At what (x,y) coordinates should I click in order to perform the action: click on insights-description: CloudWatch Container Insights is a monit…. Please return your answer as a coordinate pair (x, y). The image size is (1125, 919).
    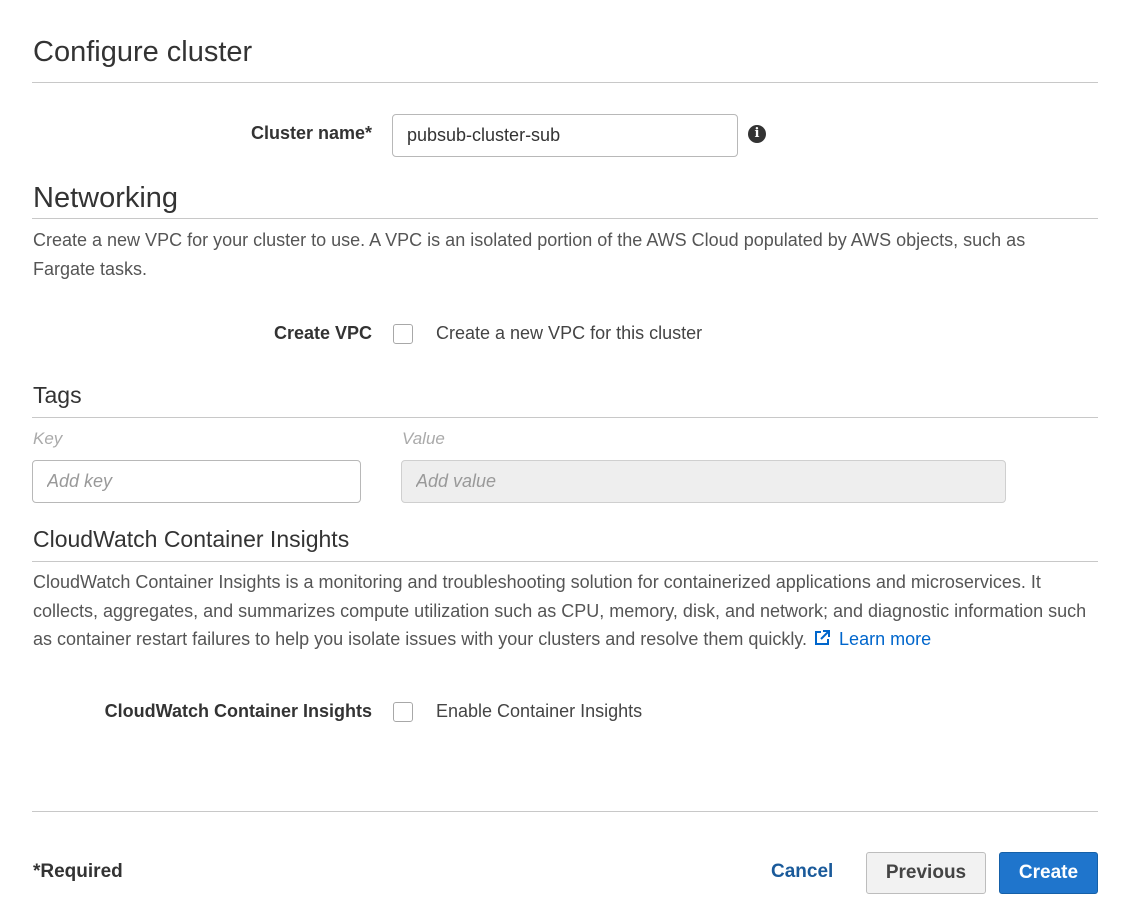
    Looking at the image, I should click on (568, 611).